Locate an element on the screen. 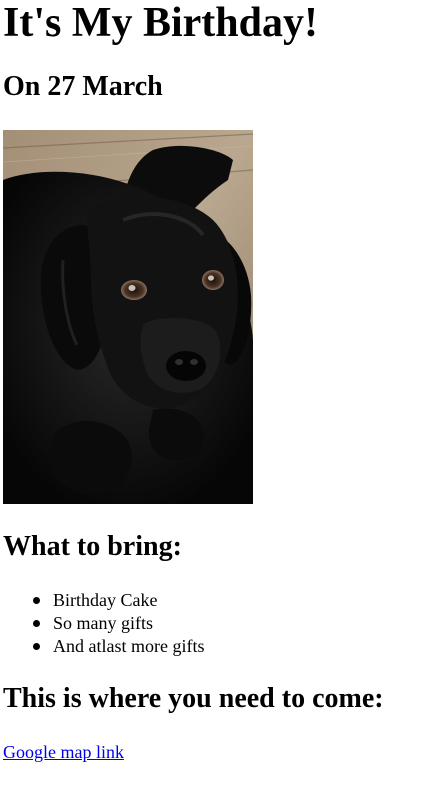  list-item-label: And atlast more gifts is located at coordinates (129, 646).